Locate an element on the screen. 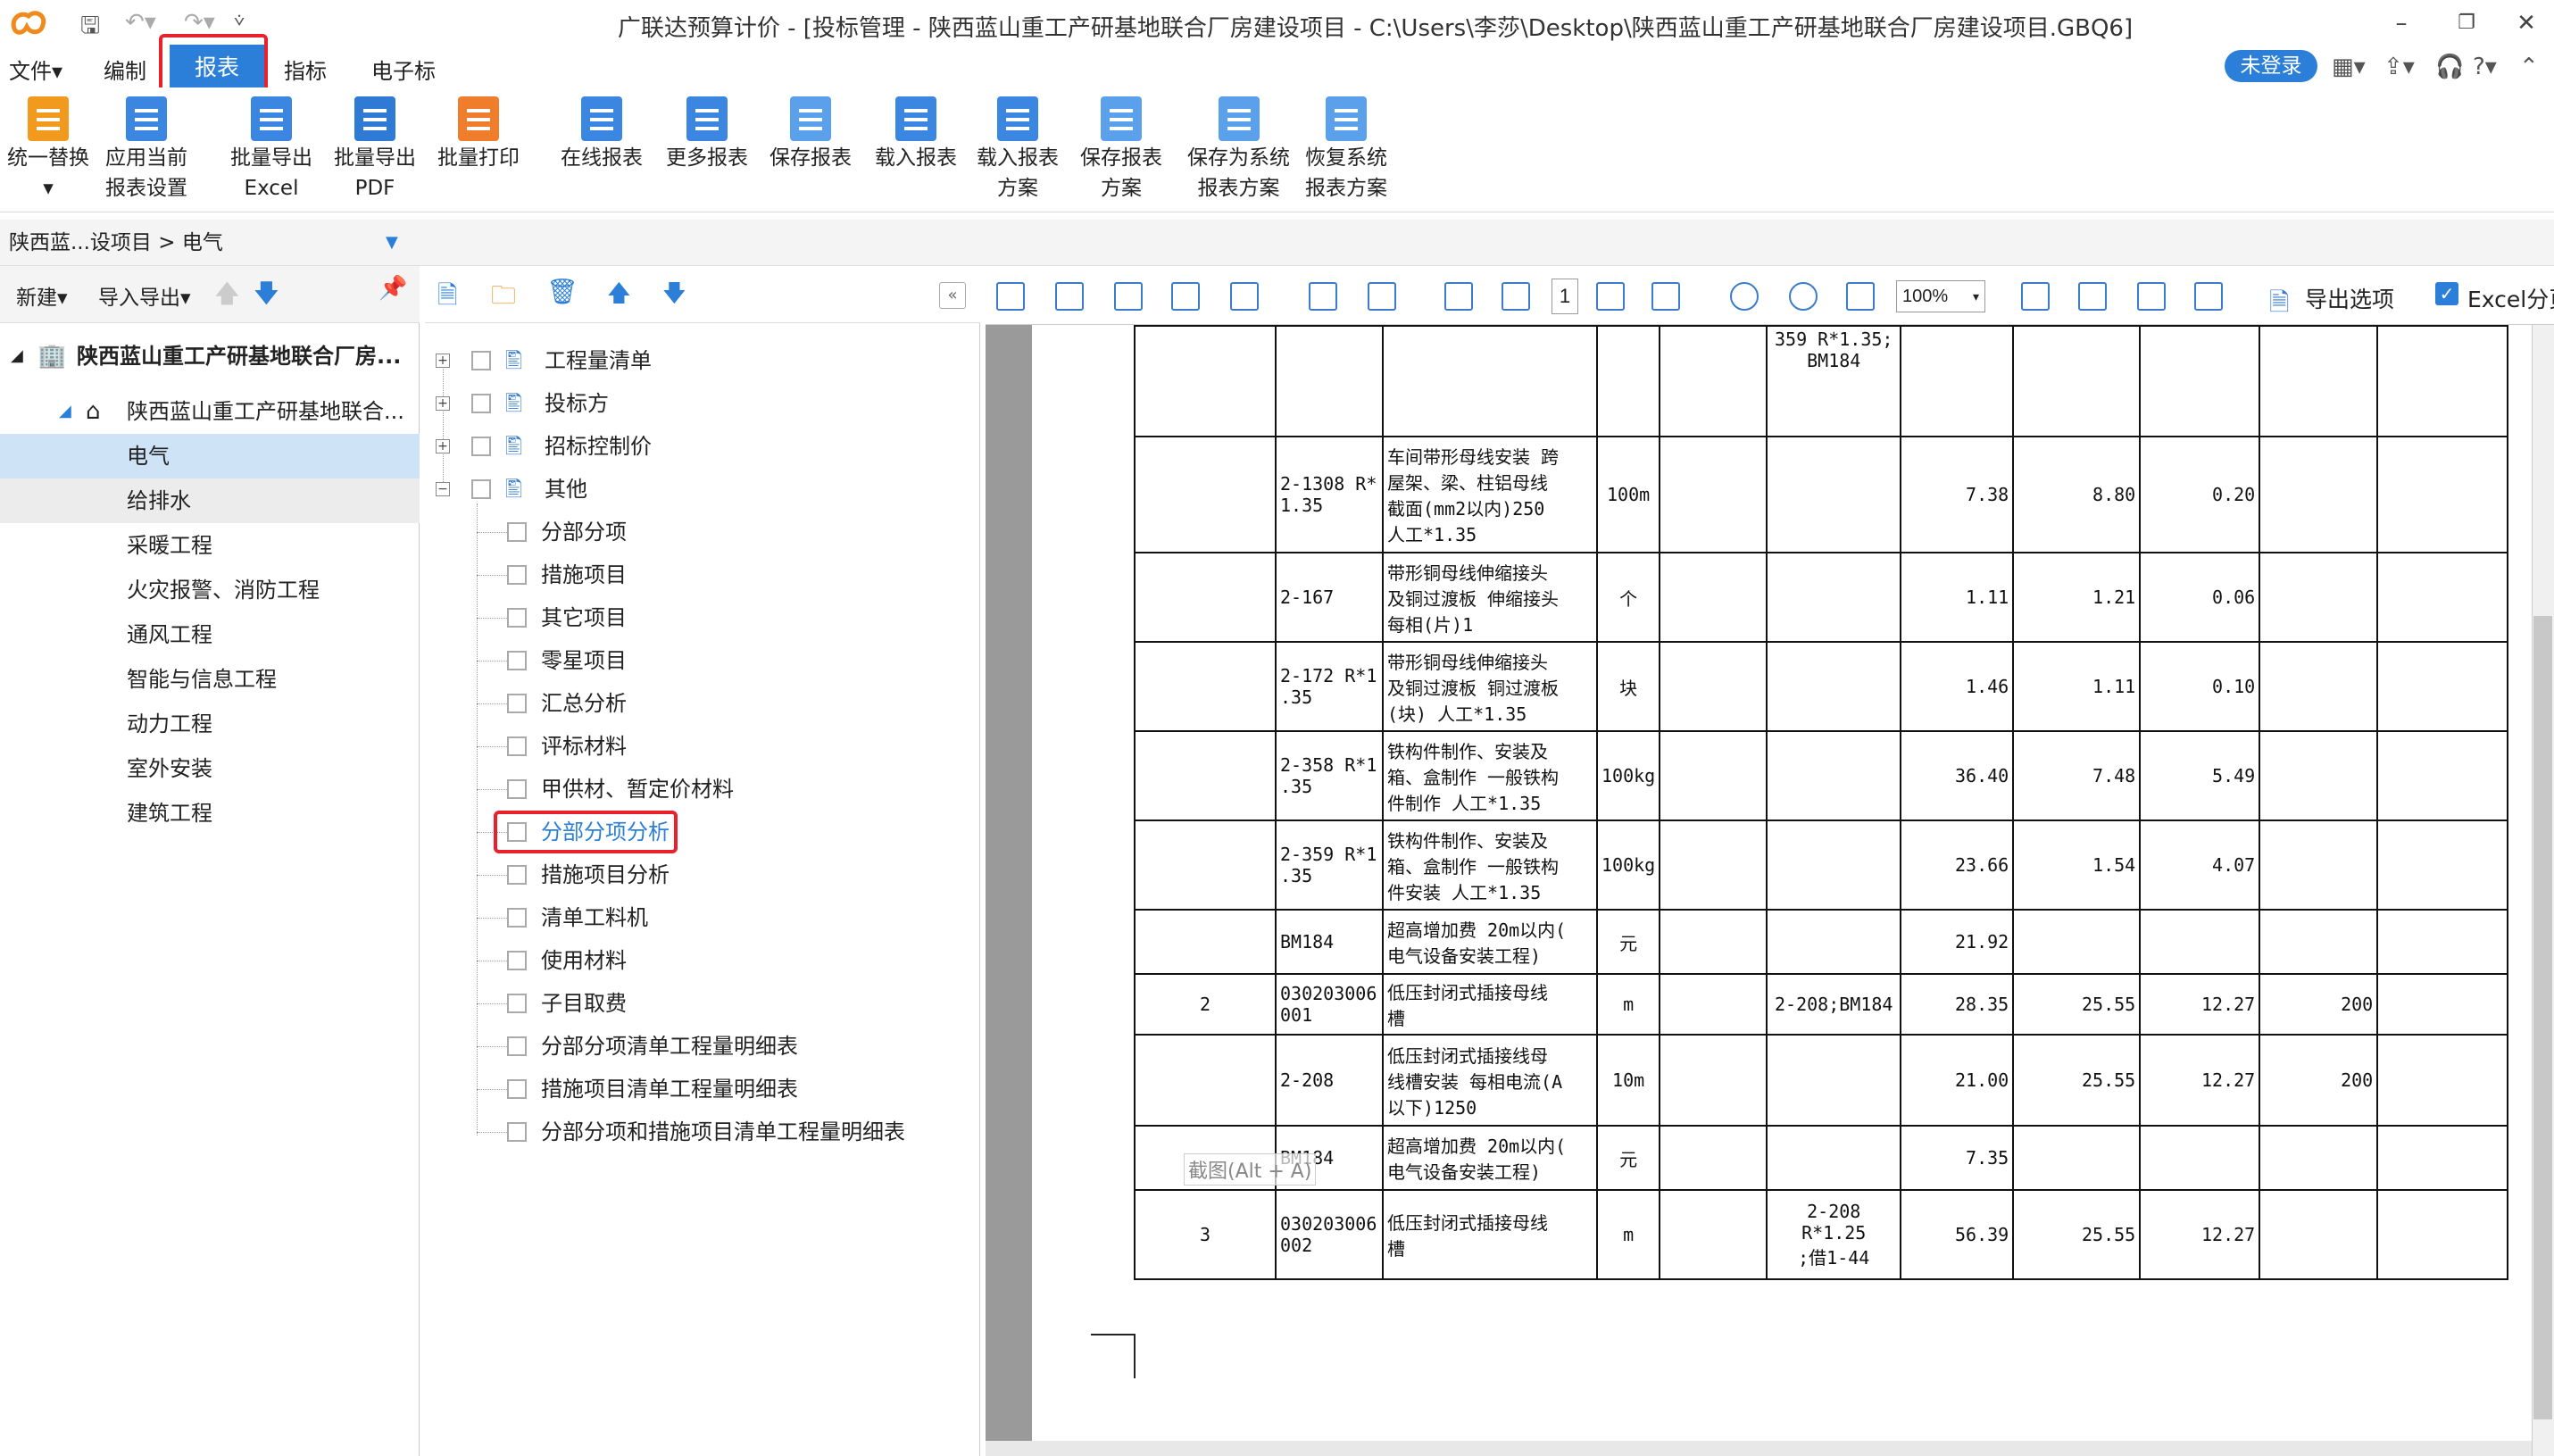 Image resolution: width=2554 pixels, height=1456 pixels. zoom-out-icon is located at coordinates (1803, 296).